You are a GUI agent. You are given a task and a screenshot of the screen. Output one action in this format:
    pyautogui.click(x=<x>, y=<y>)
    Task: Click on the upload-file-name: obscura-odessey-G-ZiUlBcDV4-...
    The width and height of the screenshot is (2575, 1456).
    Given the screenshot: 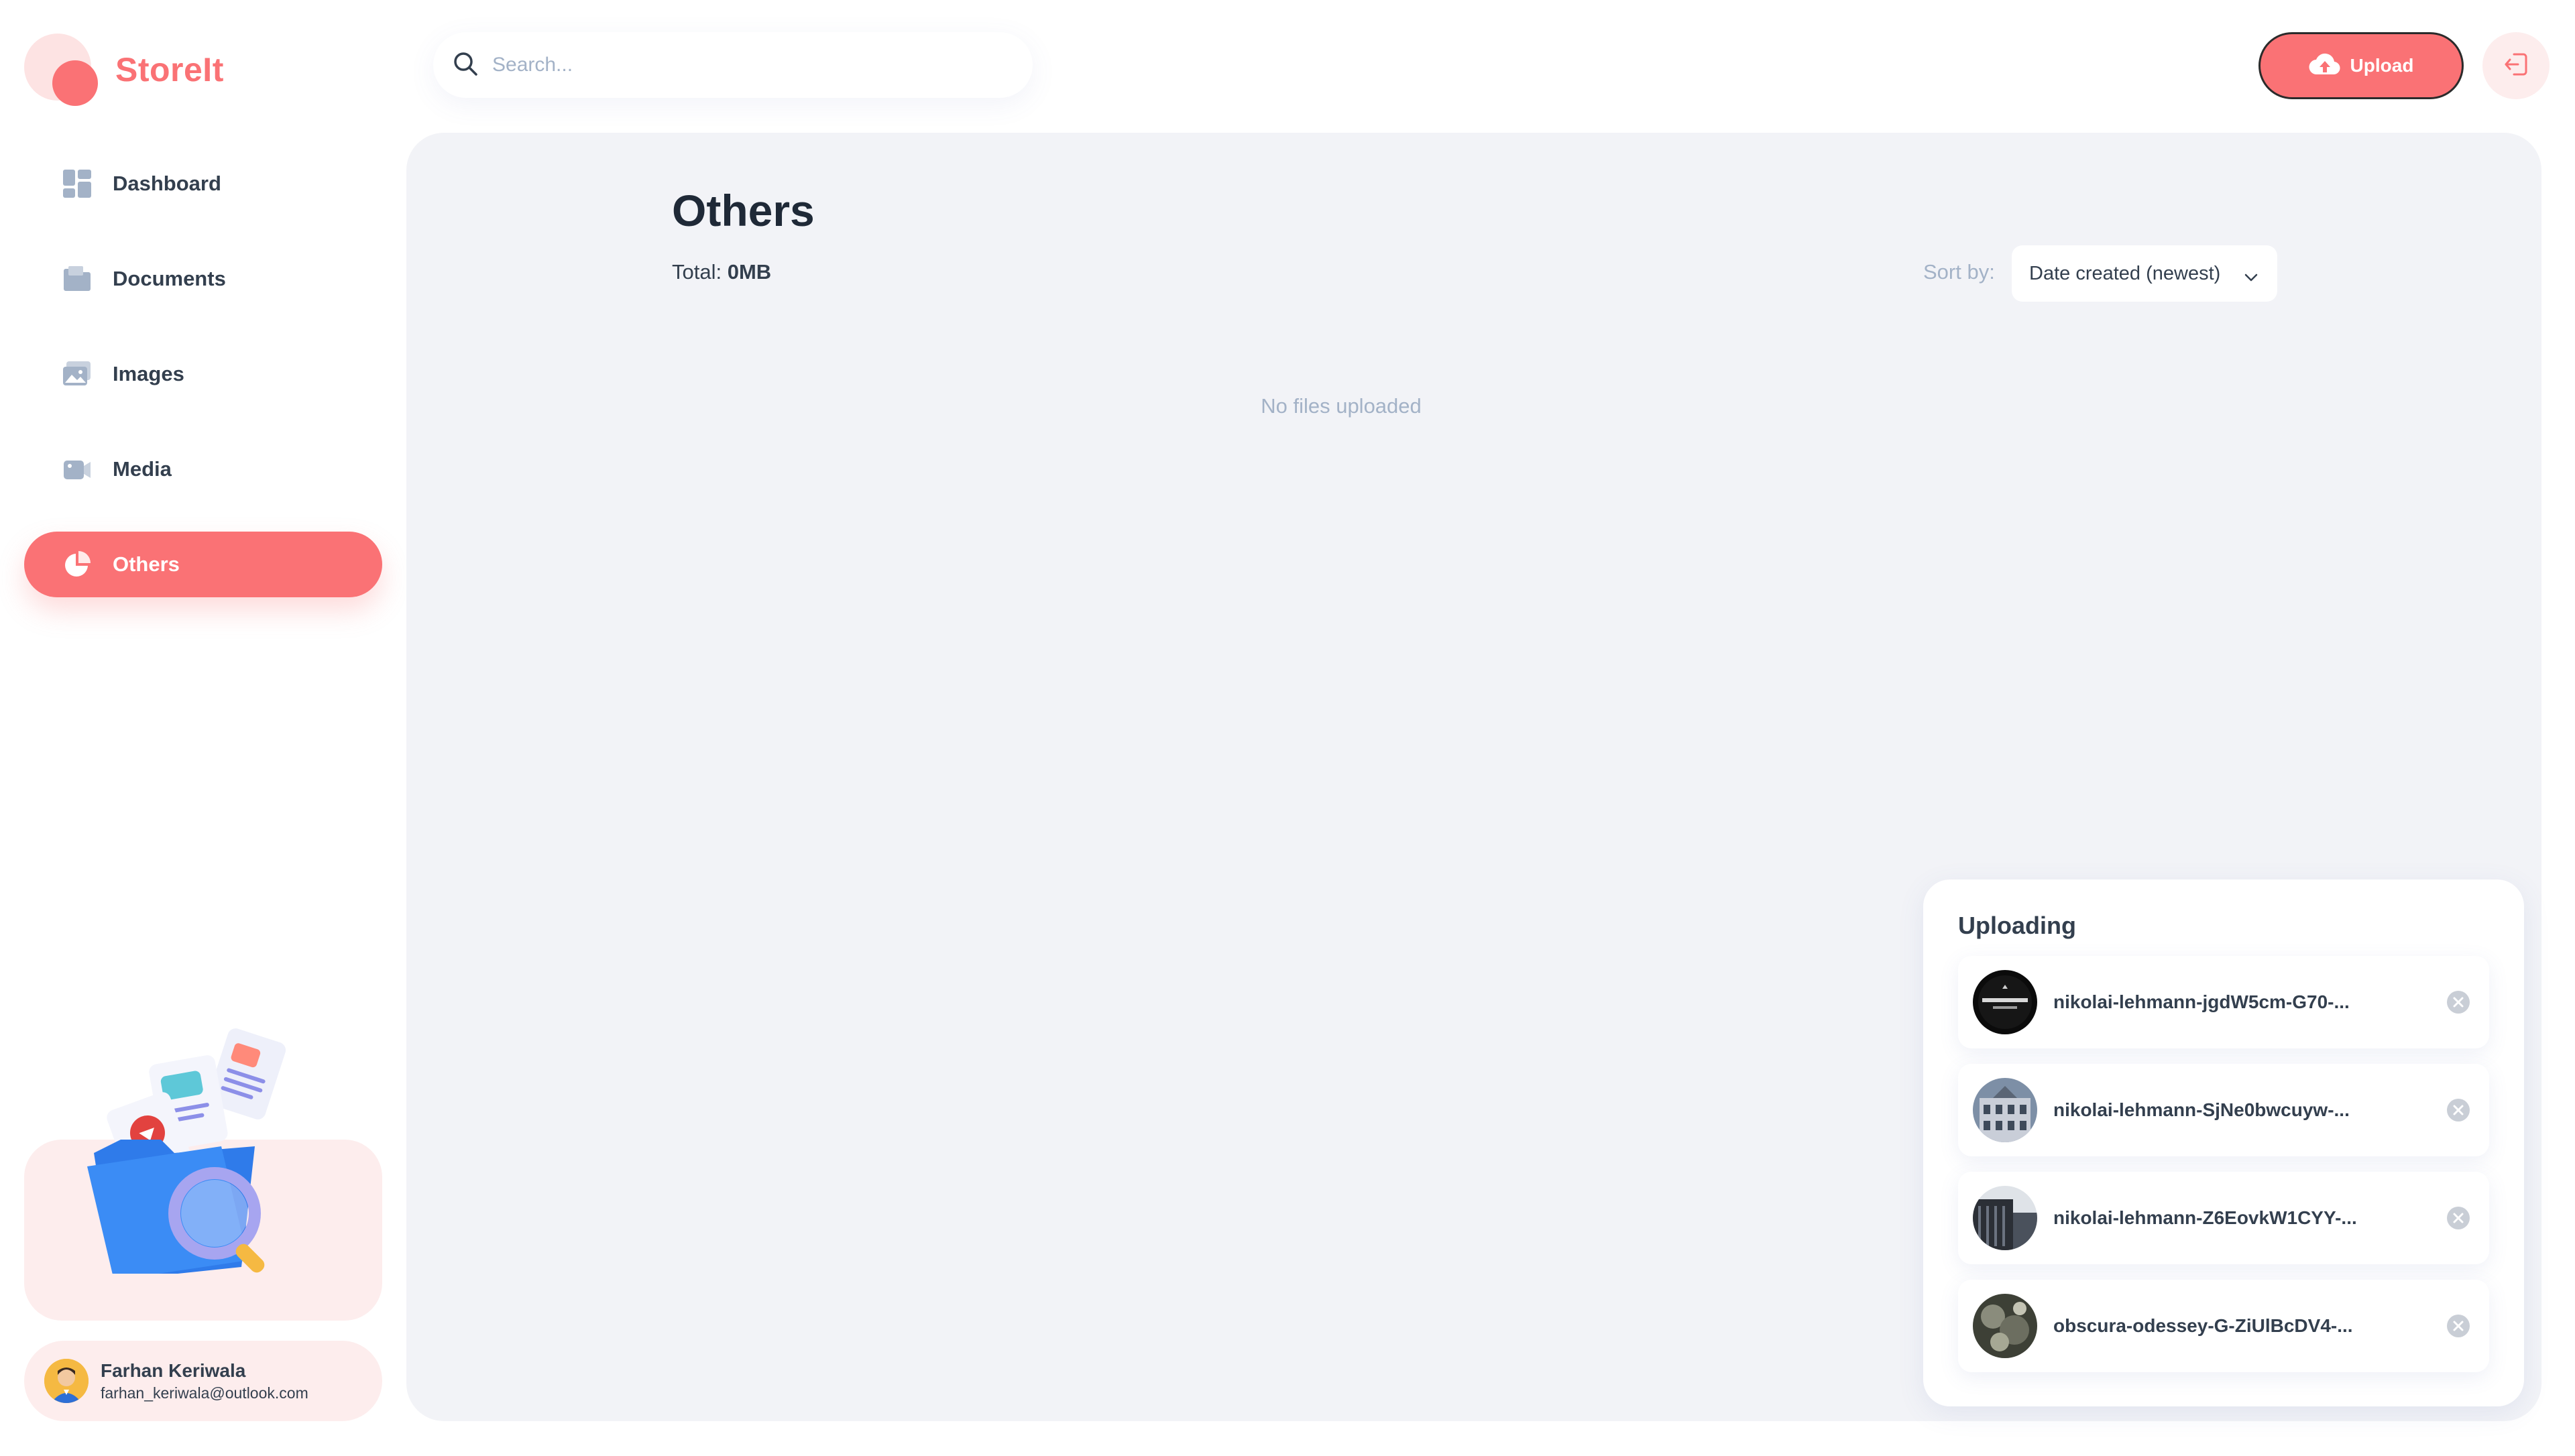 What is the action you would take?
    pyautogui.click(x=2203, y=1325)
    